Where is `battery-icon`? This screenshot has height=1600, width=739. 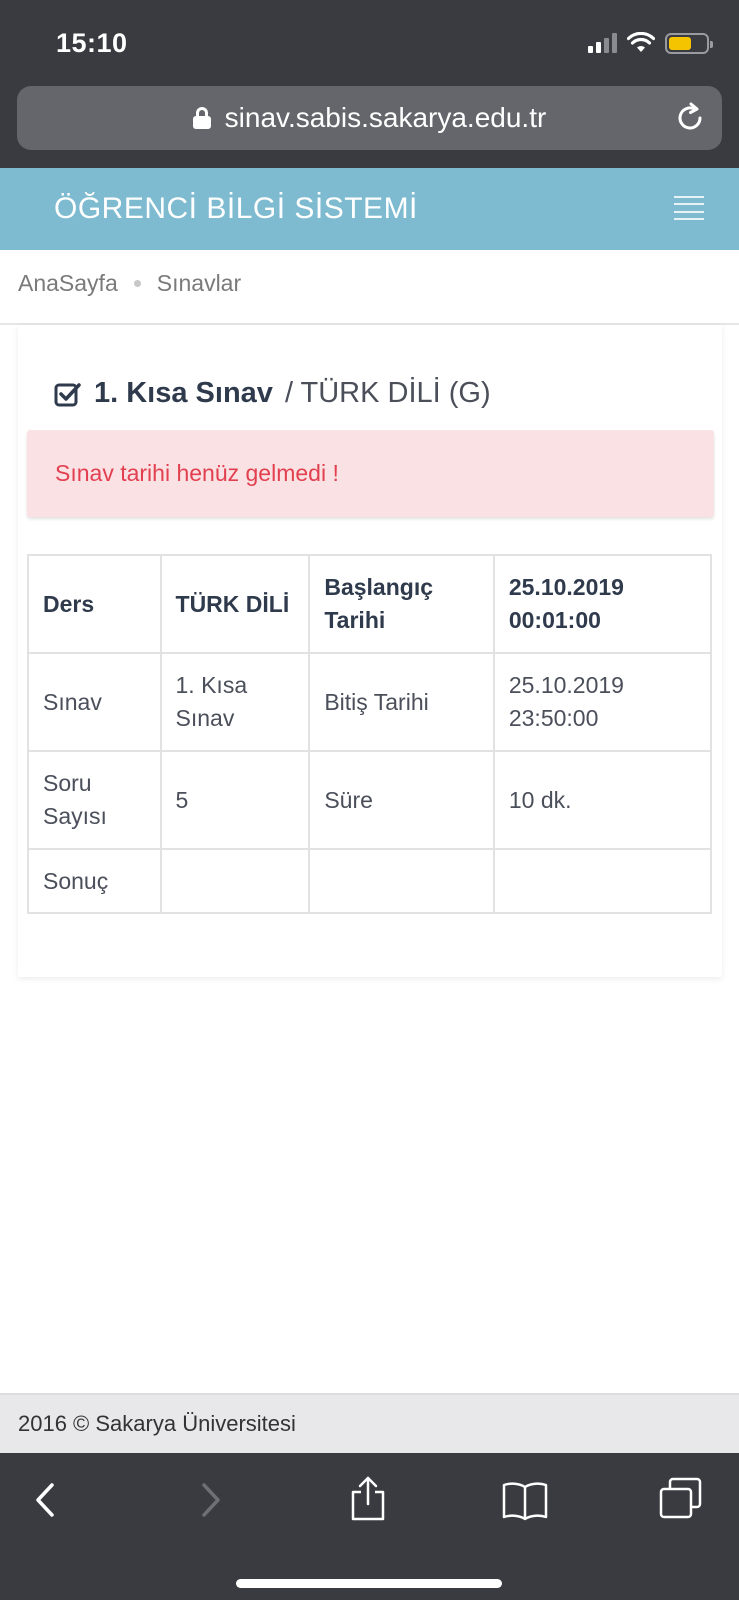 battery-icon is located at coordinates (689, 43).